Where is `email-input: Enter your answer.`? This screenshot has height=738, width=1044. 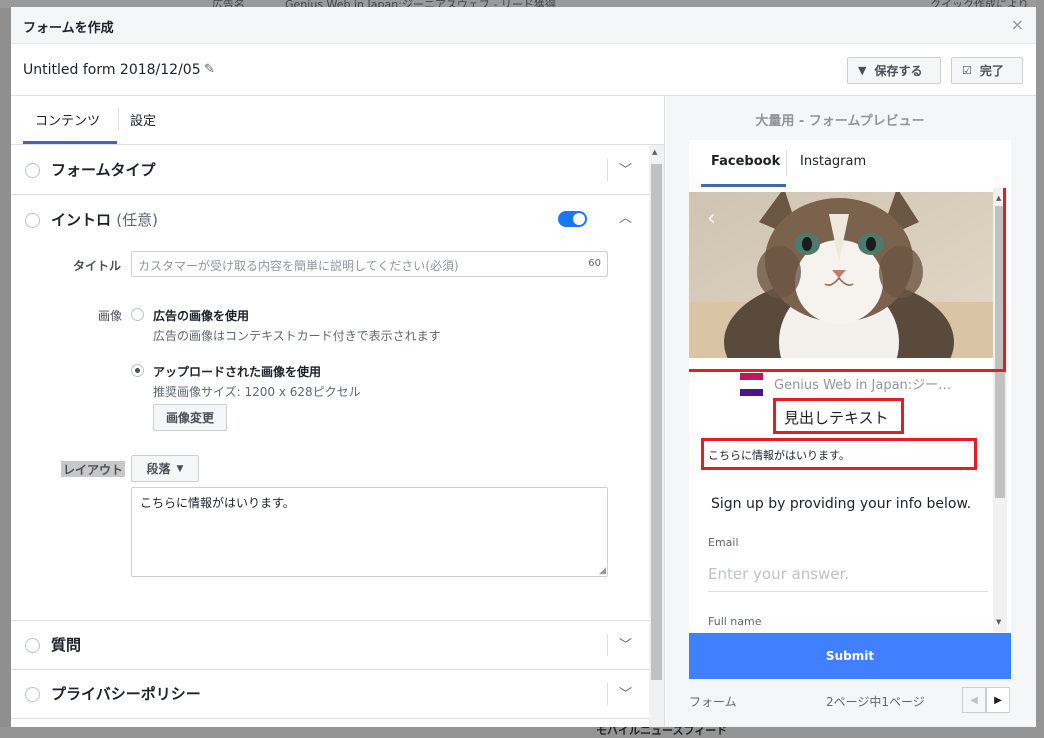 email-input: Enter your answer. is located at coordinates (848, 578).